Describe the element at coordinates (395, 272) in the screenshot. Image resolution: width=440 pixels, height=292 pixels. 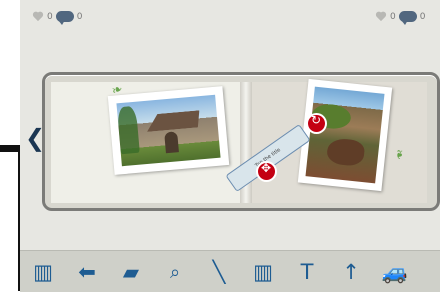
I see `car-icon: 🚙` at that location.